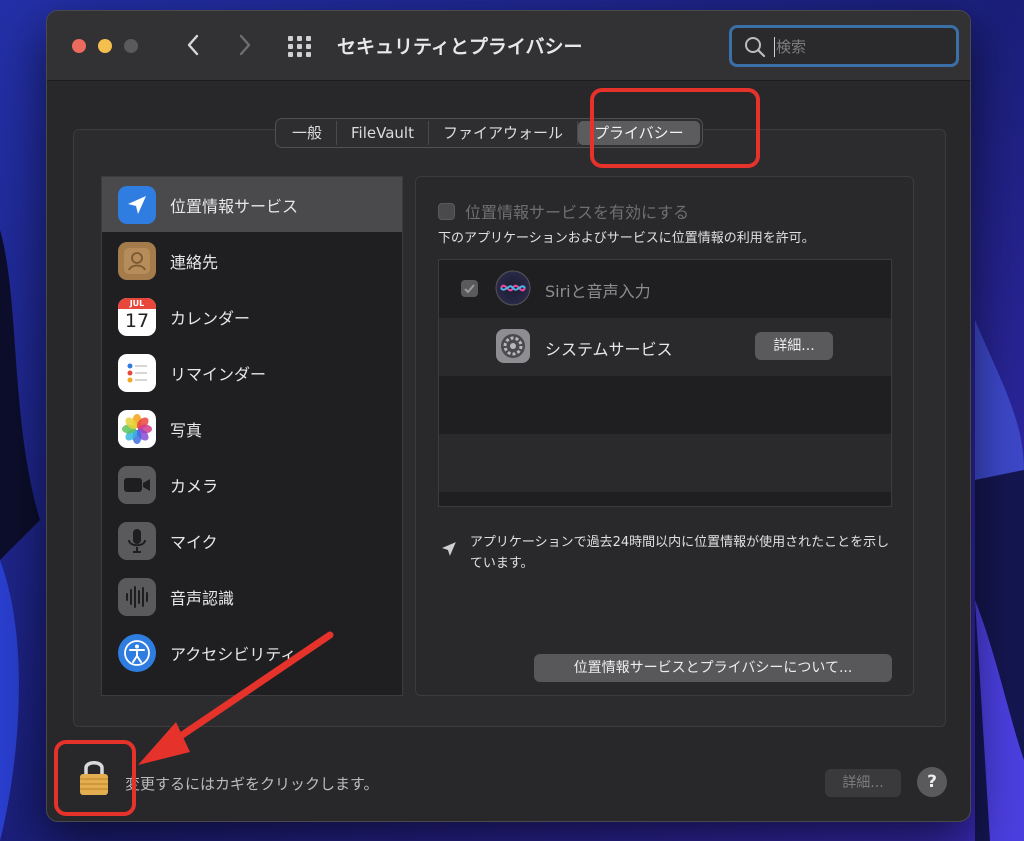 This screenshot has width=1024, height=841. I want to click on lock-label: 変更するにはカギをクリックします。, so click(252, 784).